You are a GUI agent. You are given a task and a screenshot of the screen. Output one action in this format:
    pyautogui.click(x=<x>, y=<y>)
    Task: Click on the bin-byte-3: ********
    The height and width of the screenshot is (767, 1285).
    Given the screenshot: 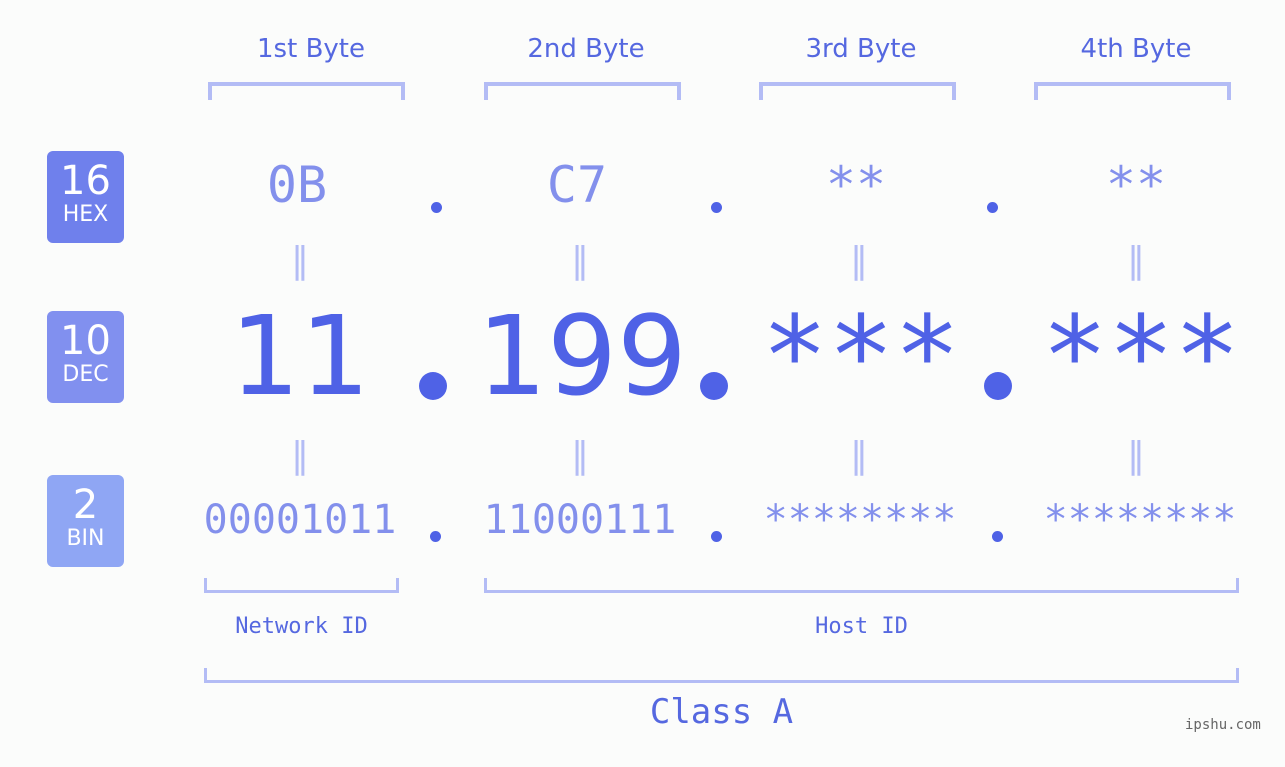 What is the action you would take?
    pyautogui.click(x=860, y=520)
    